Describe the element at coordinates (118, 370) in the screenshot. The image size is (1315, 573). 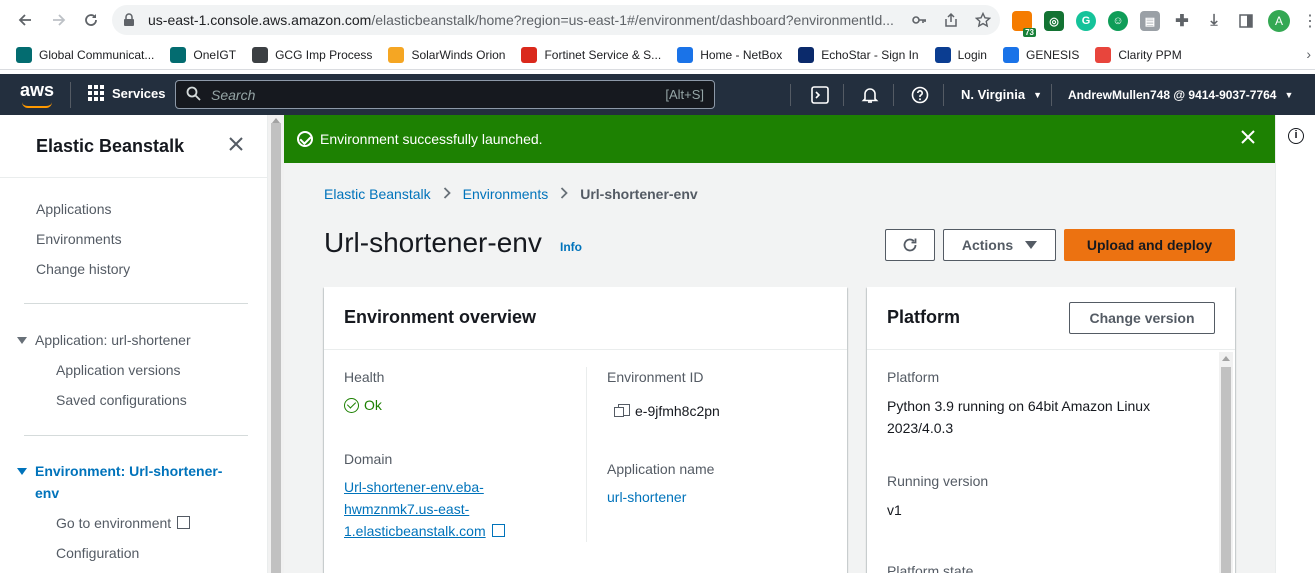
I see `sidebar-item-application-versions: Application versions` at that location.